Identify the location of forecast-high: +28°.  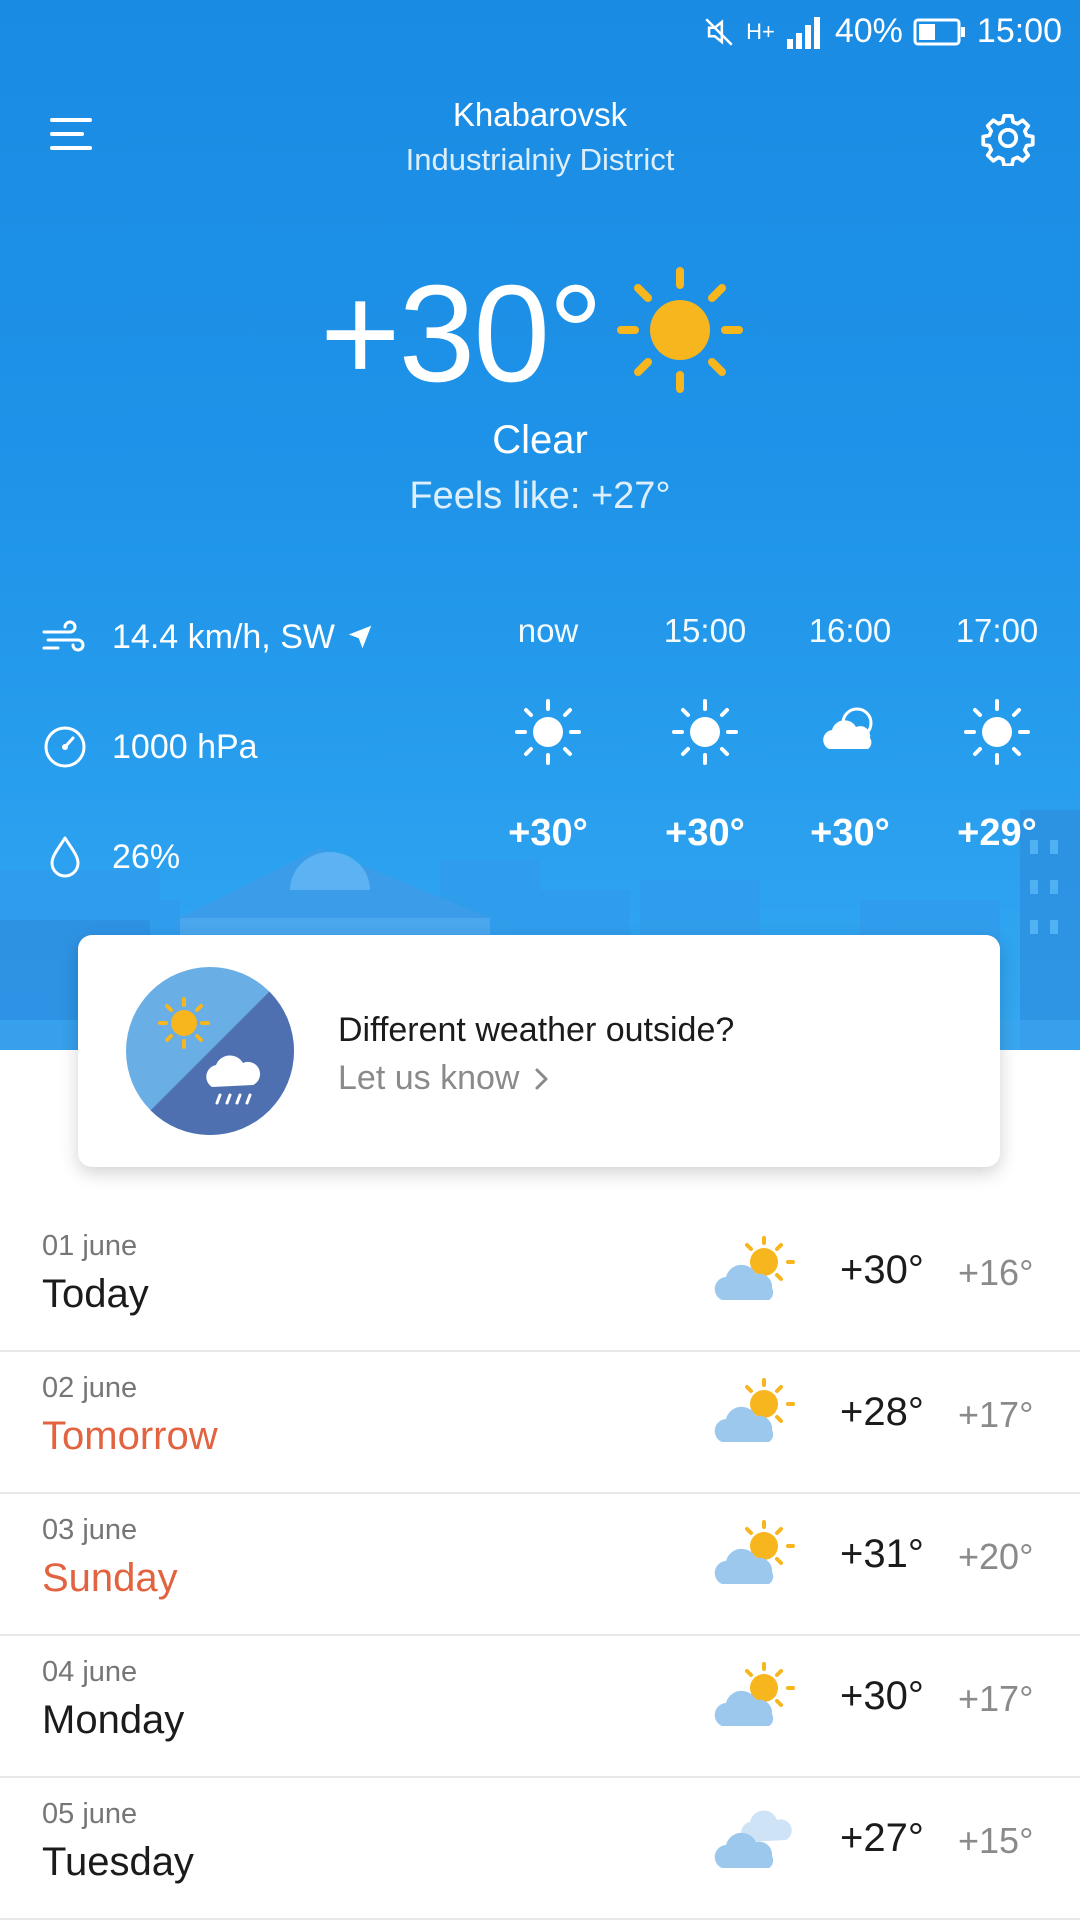
(882, 1412).